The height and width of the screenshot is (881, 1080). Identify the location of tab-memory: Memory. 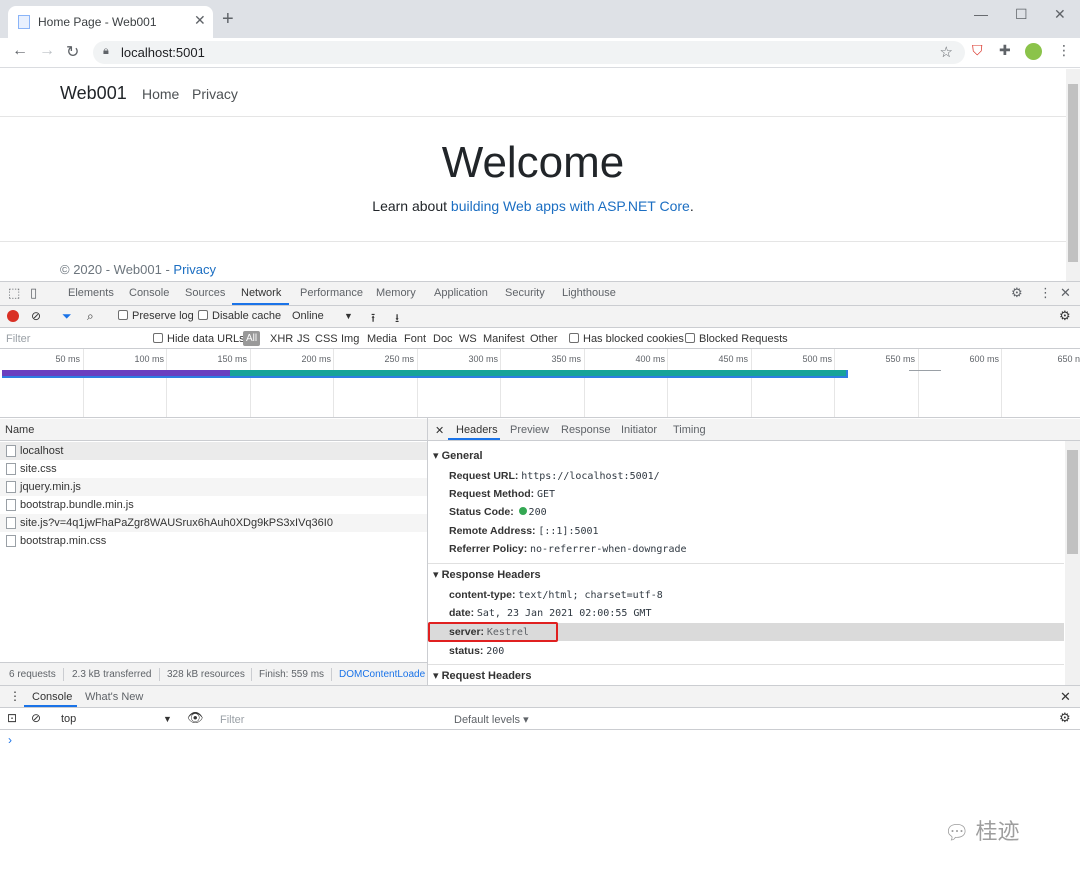
(396, 293).